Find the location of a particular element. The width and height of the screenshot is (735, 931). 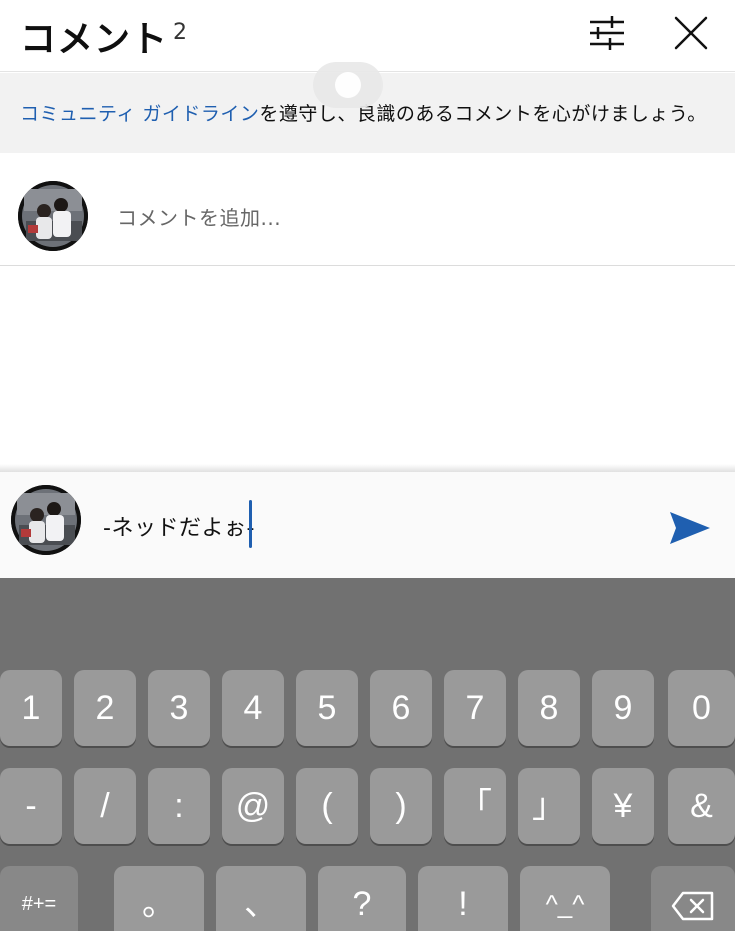

key: ? is located at coordinates (362, 898).